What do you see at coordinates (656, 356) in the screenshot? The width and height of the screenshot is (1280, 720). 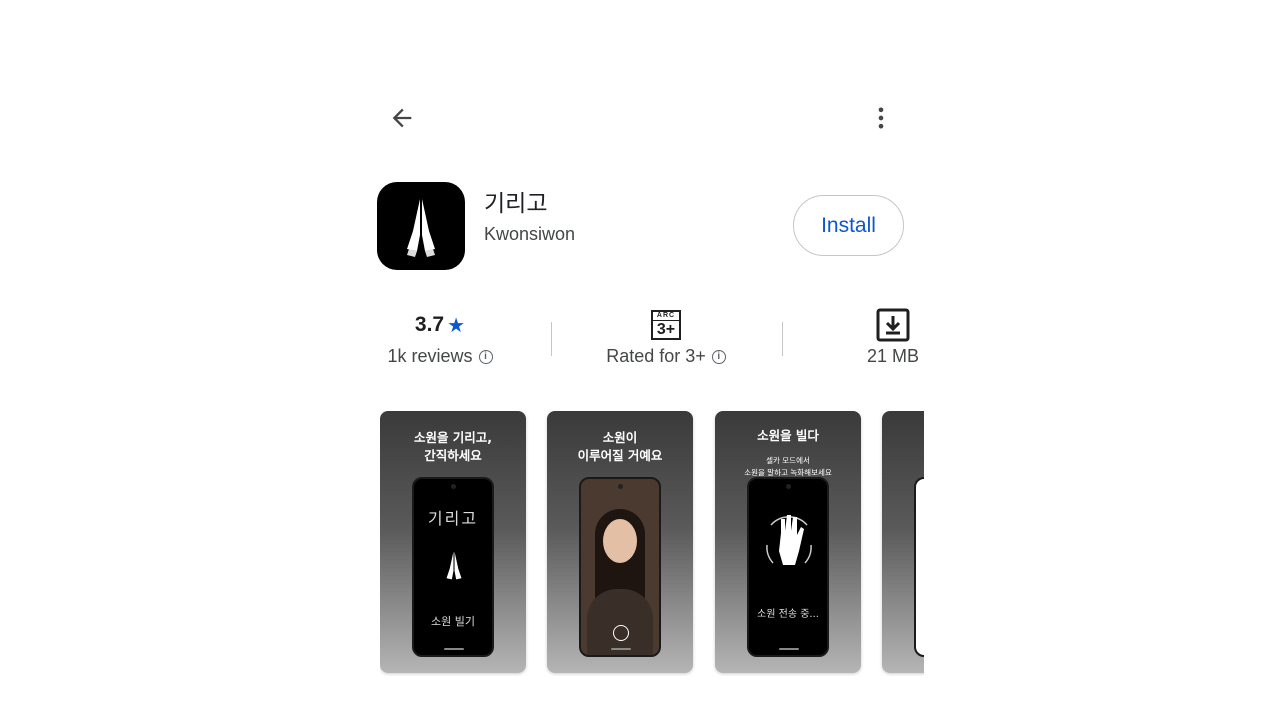 I see `content-rating-label: Rated for 3+` at bounding box center [656, 356].